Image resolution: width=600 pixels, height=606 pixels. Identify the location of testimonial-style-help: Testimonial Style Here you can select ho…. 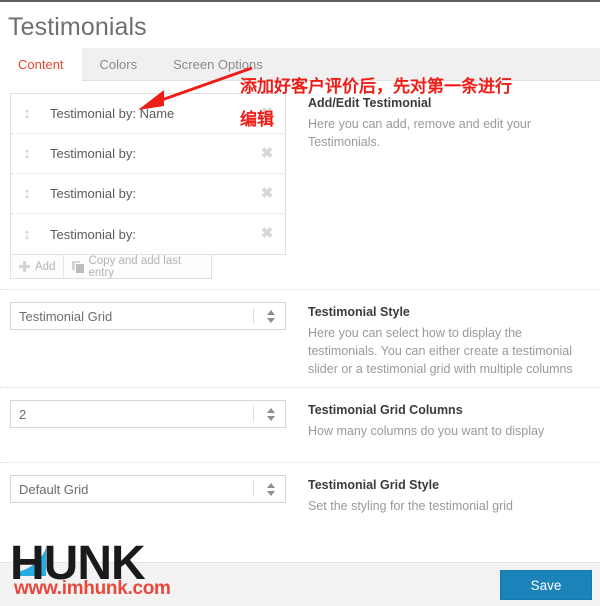
(446, 344).